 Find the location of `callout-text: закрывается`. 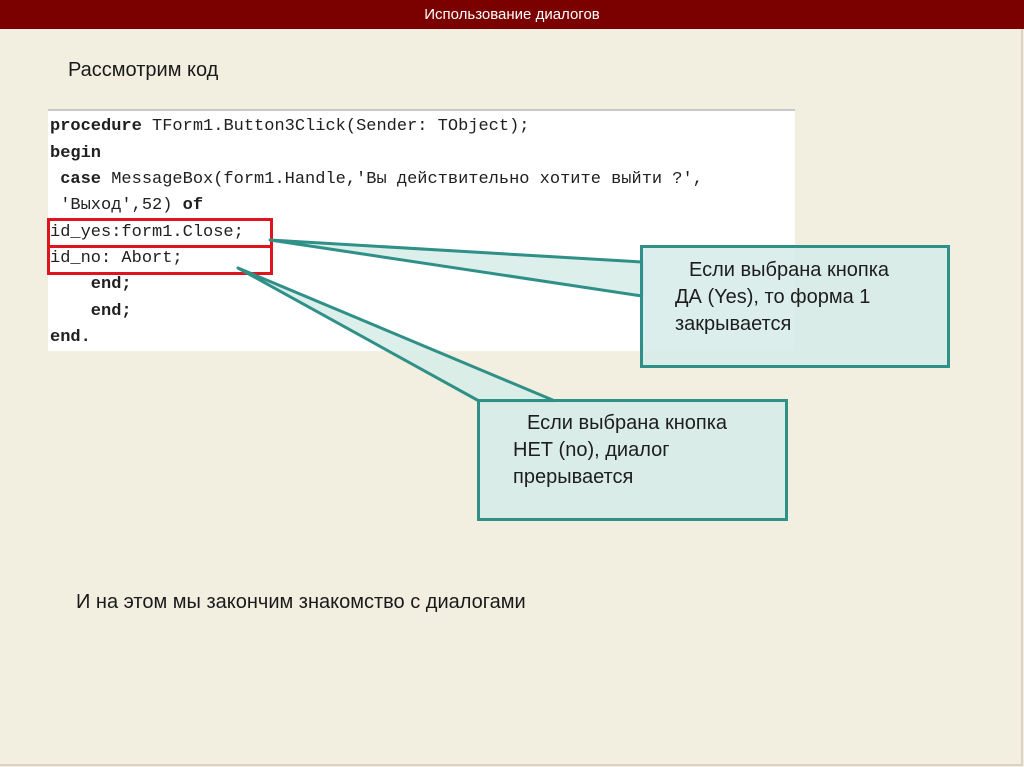

callout-text: закрывается is located at coordinates (733, 324).